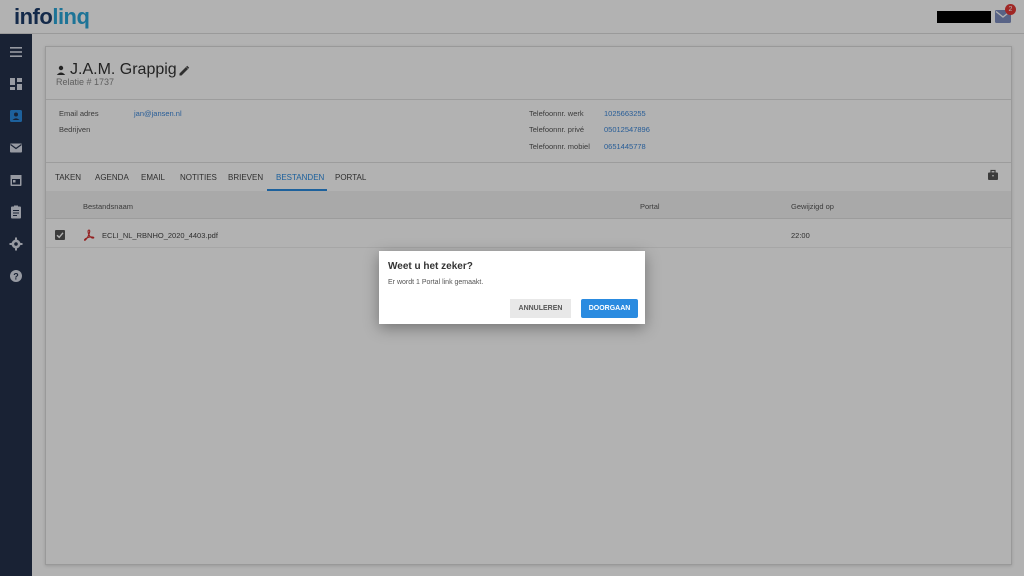 This screenshot has width=1024, height=576. Describe the element at coordinates (430, 266) in the screenshot. I see `dialog-title: Weet u het zeker?` at that location.